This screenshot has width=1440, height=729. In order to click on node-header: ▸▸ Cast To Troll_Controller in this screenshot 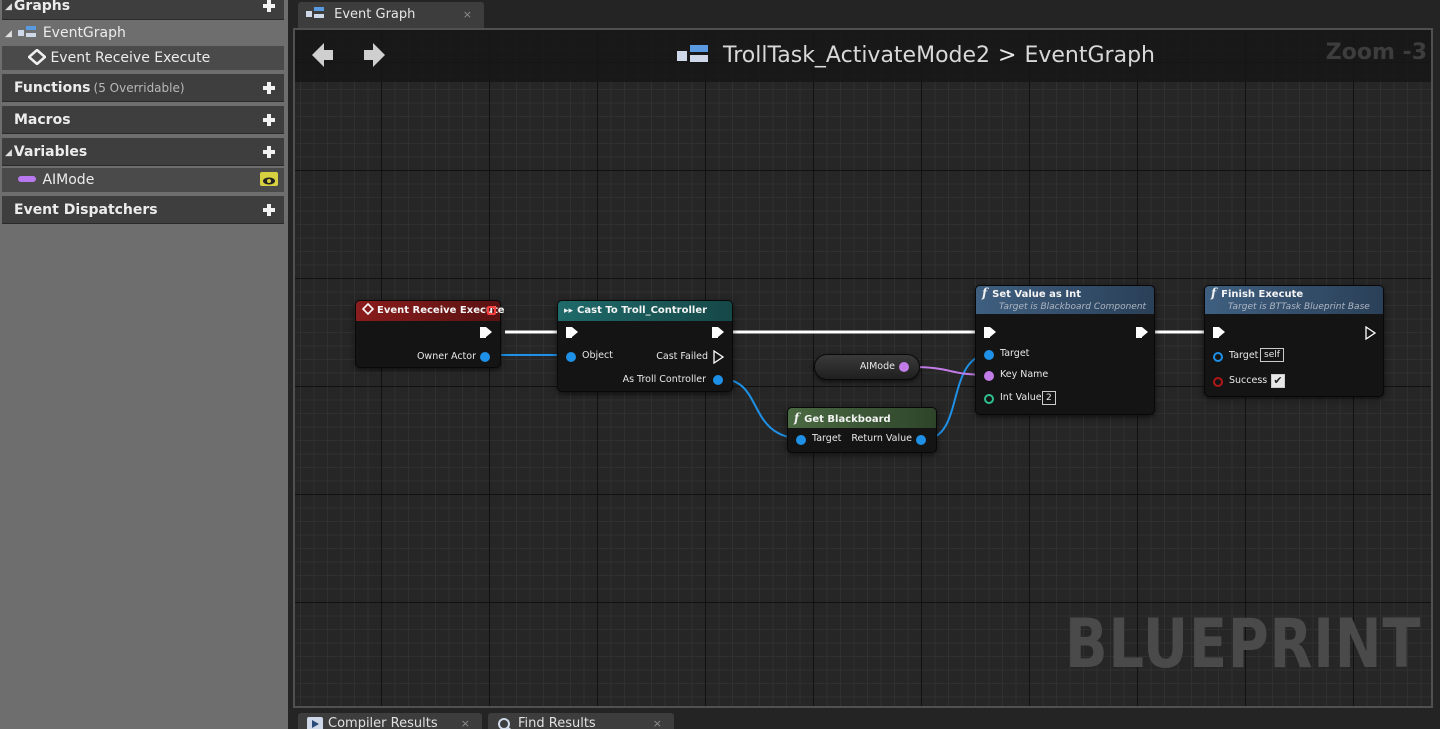, I will do `click(645, 311)`.